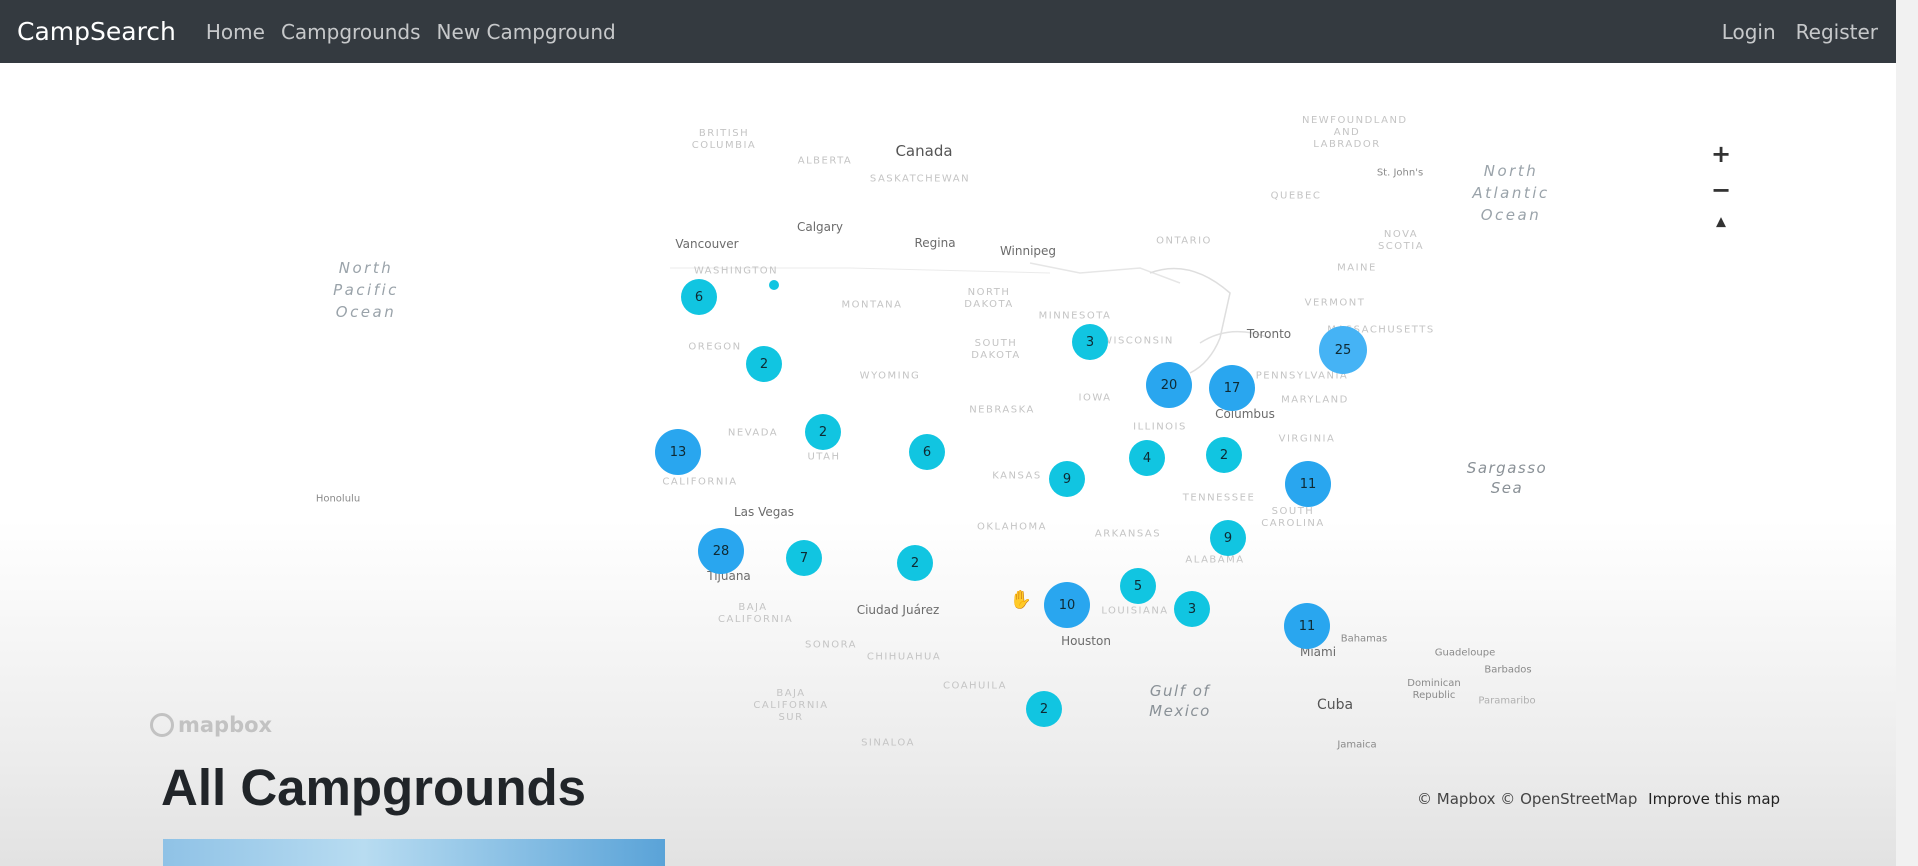 The height and width of the screenshot is (866, 1918). What do you see at coordinates (526, 32) in the screenshot?
I see `nav-new-campground-link: New Campground` at bounding box center [526, 32].